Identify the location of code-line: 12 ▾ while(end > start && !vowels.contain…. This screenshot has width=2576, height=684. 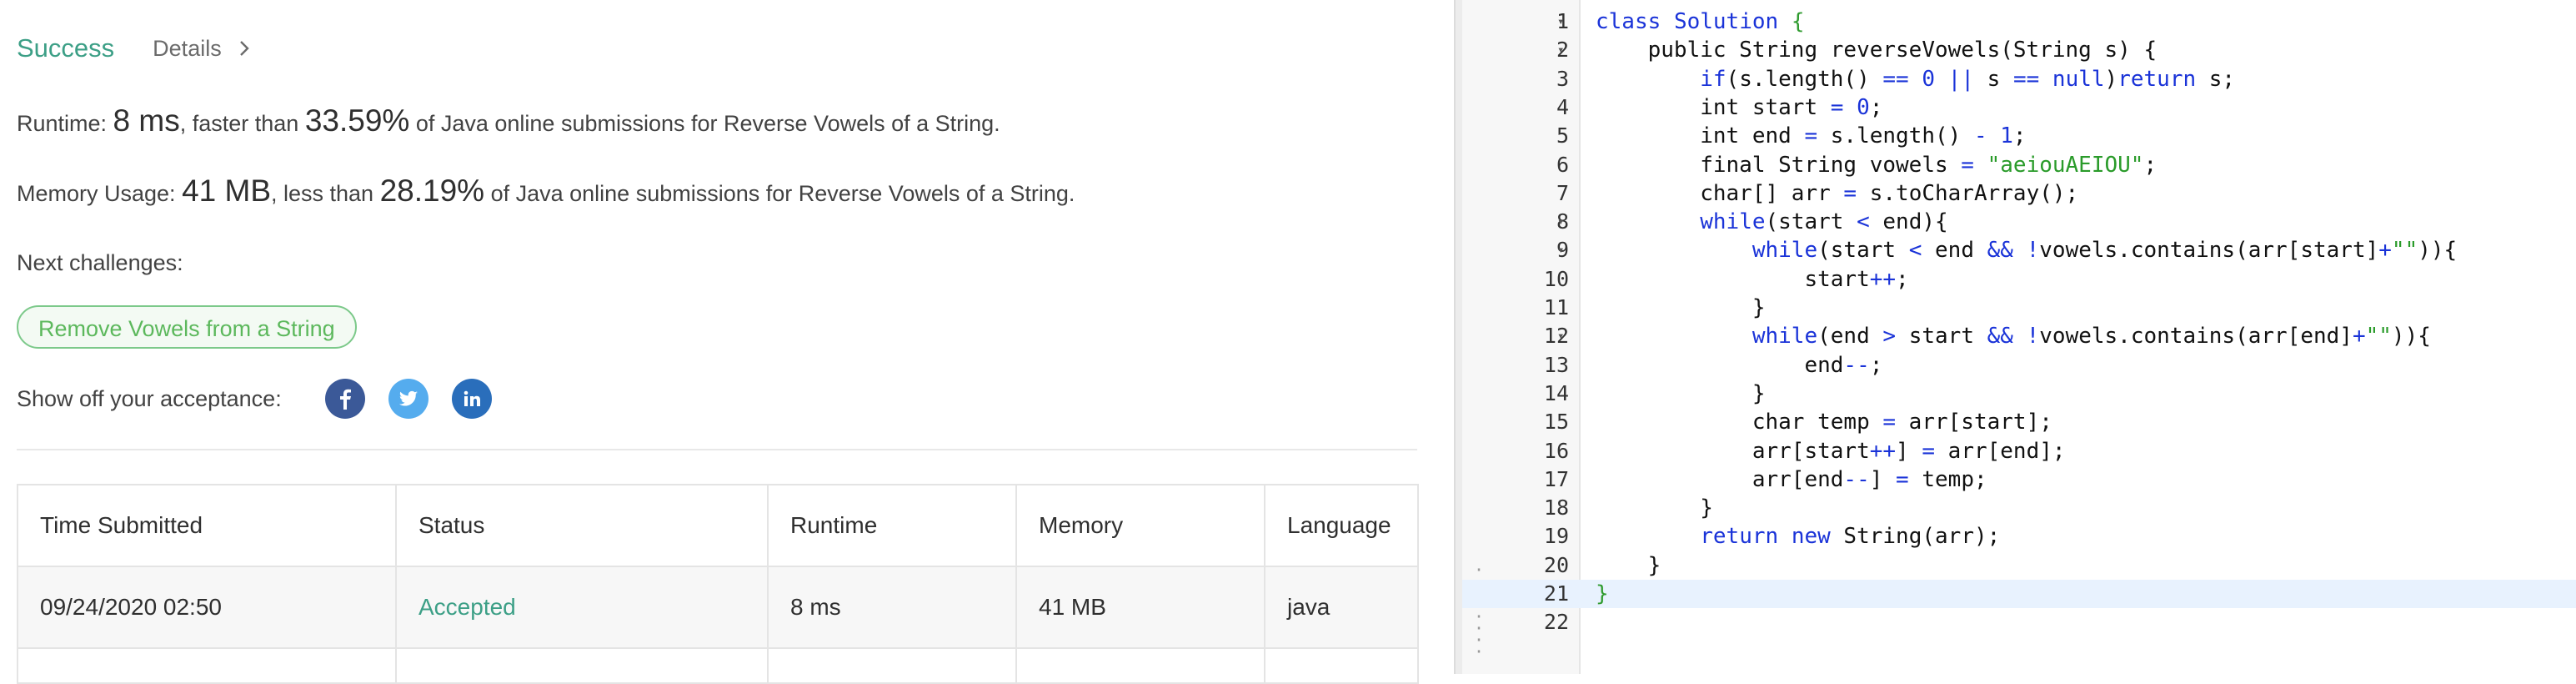
(2019, 336).